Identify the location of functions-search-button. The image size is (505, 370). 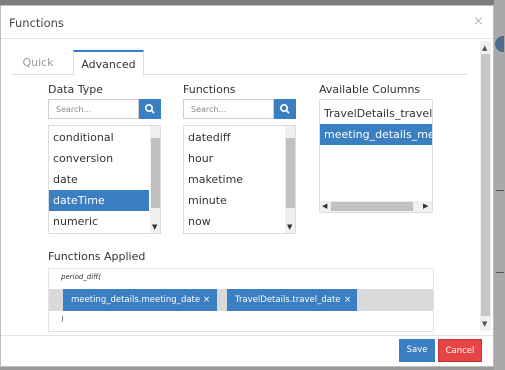
(285, 109).